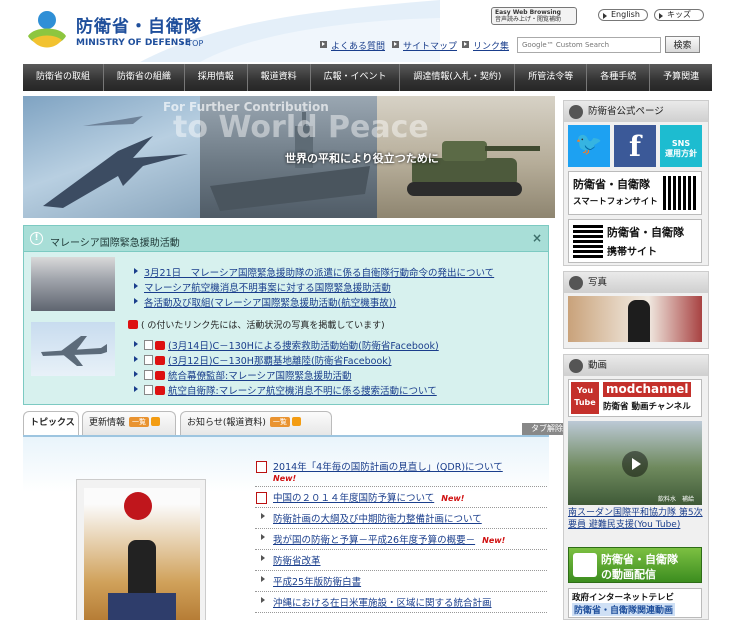 The width and height of the screenshot is (734, 620). Describe the element at coordinates (681, 146) in the screenshot. I see `sns-policy-button: SNS 運用方針` at that location.